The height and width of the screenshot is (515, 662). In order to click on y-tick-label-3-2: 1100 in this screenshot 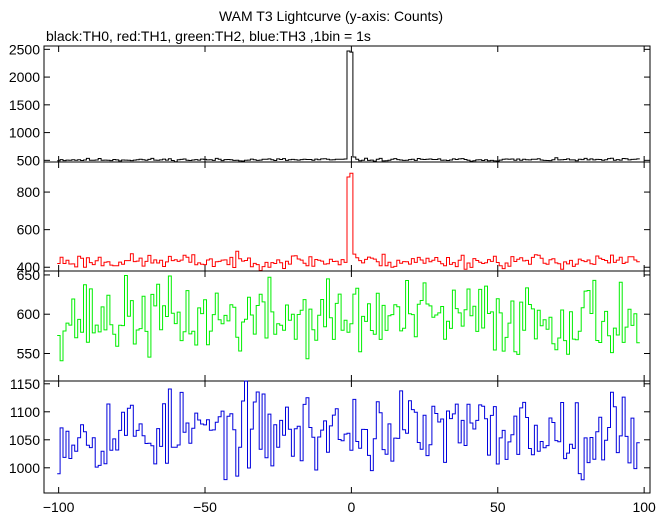, I will do `click(25, 412)`.